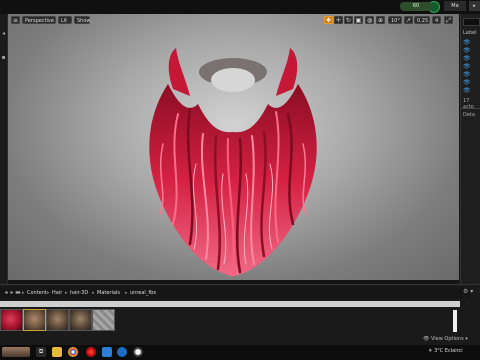 The image size is (480, 360). Describe the element at coordinates (448, 20) in the screenshot. I see `maximize-viewport-icon: ⤢` at that location.